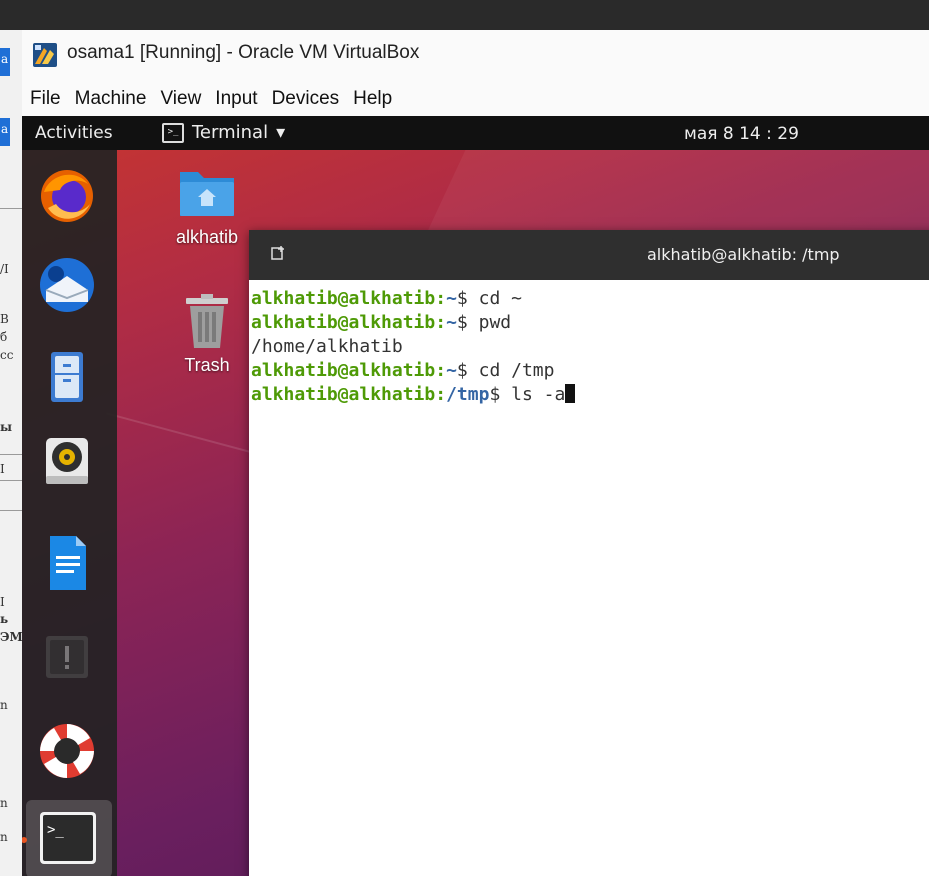 The width and height of the screenshot is (929, 876). What do you see at coordinates (74, 133) in the screenshot?
I see `activities-button: Activities` at bounding box center [74, 133].